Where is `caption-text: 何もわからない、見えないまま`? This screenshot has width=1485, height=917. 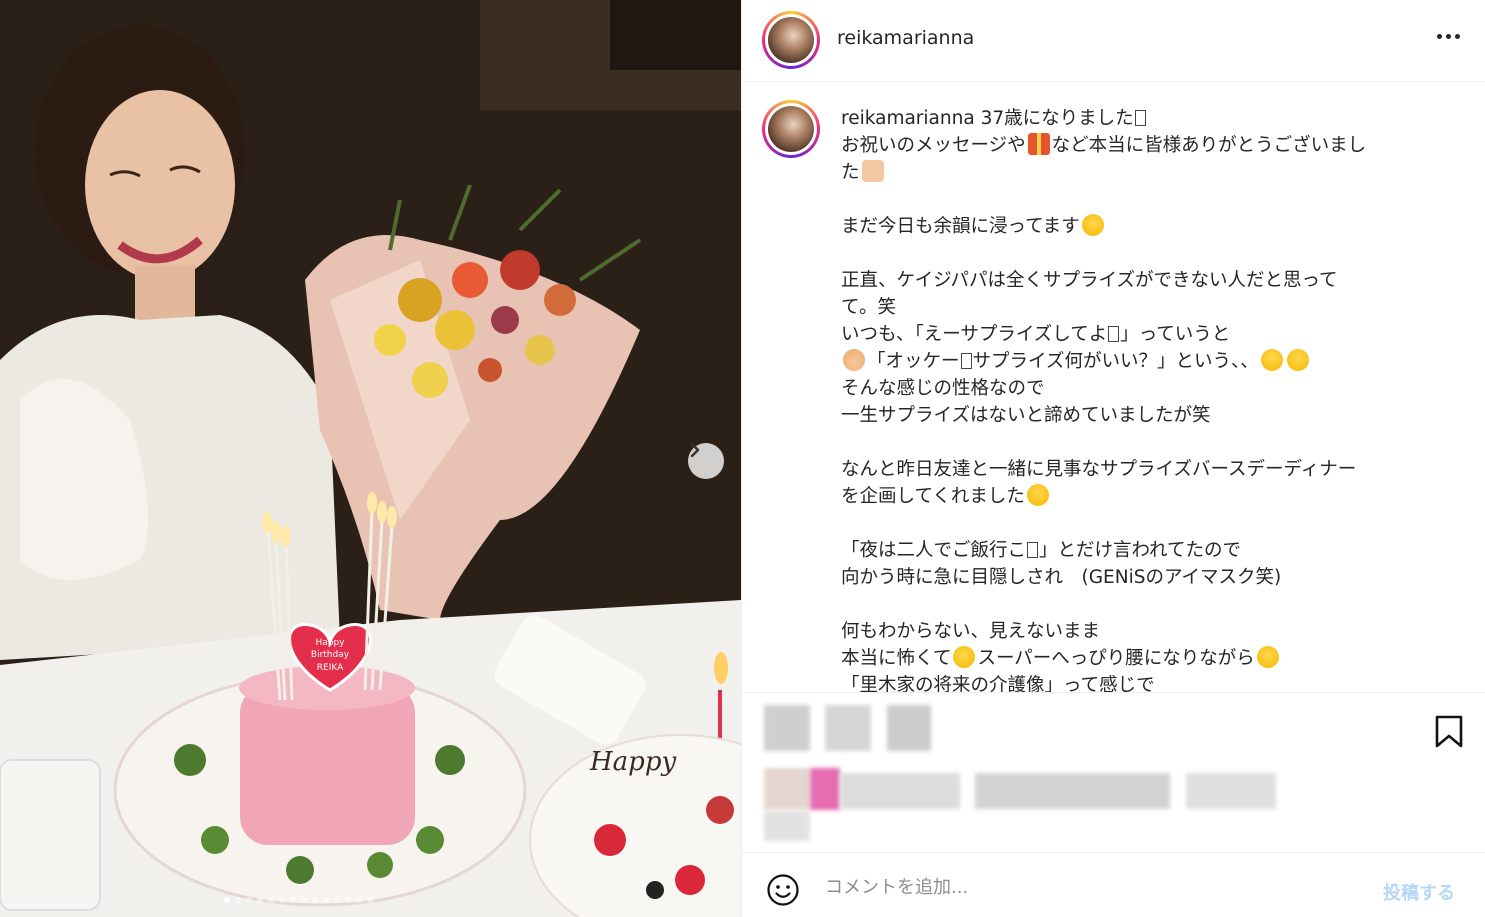 caption-text: 何もわからない、見えないまま is located at coordinates (971, 631).